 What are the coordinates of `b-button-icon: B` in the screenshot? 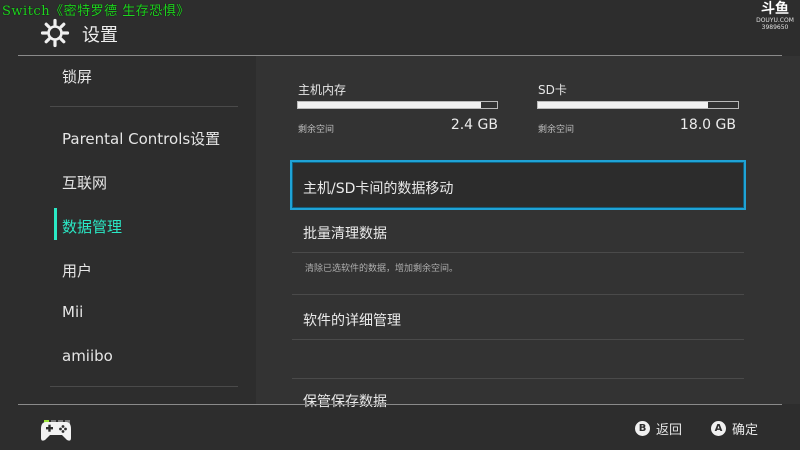 It's located at (642, 428).